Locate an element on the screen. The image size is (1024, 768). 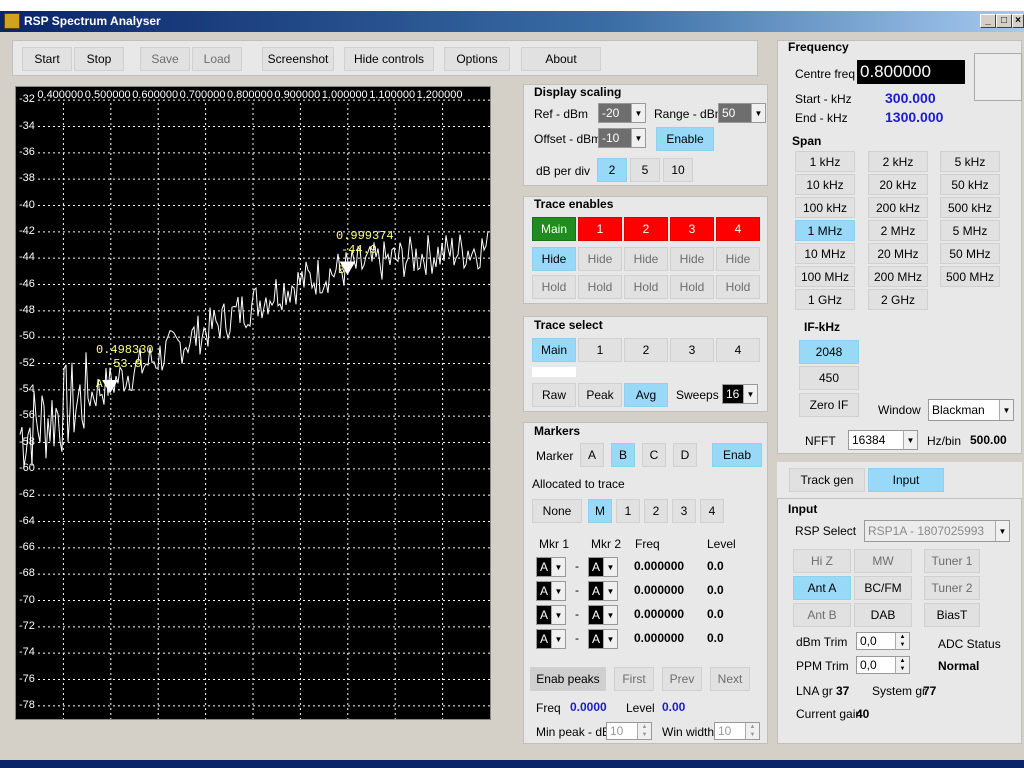
span-2-mhz: 2 MHz is located at coordinates (898, 230).